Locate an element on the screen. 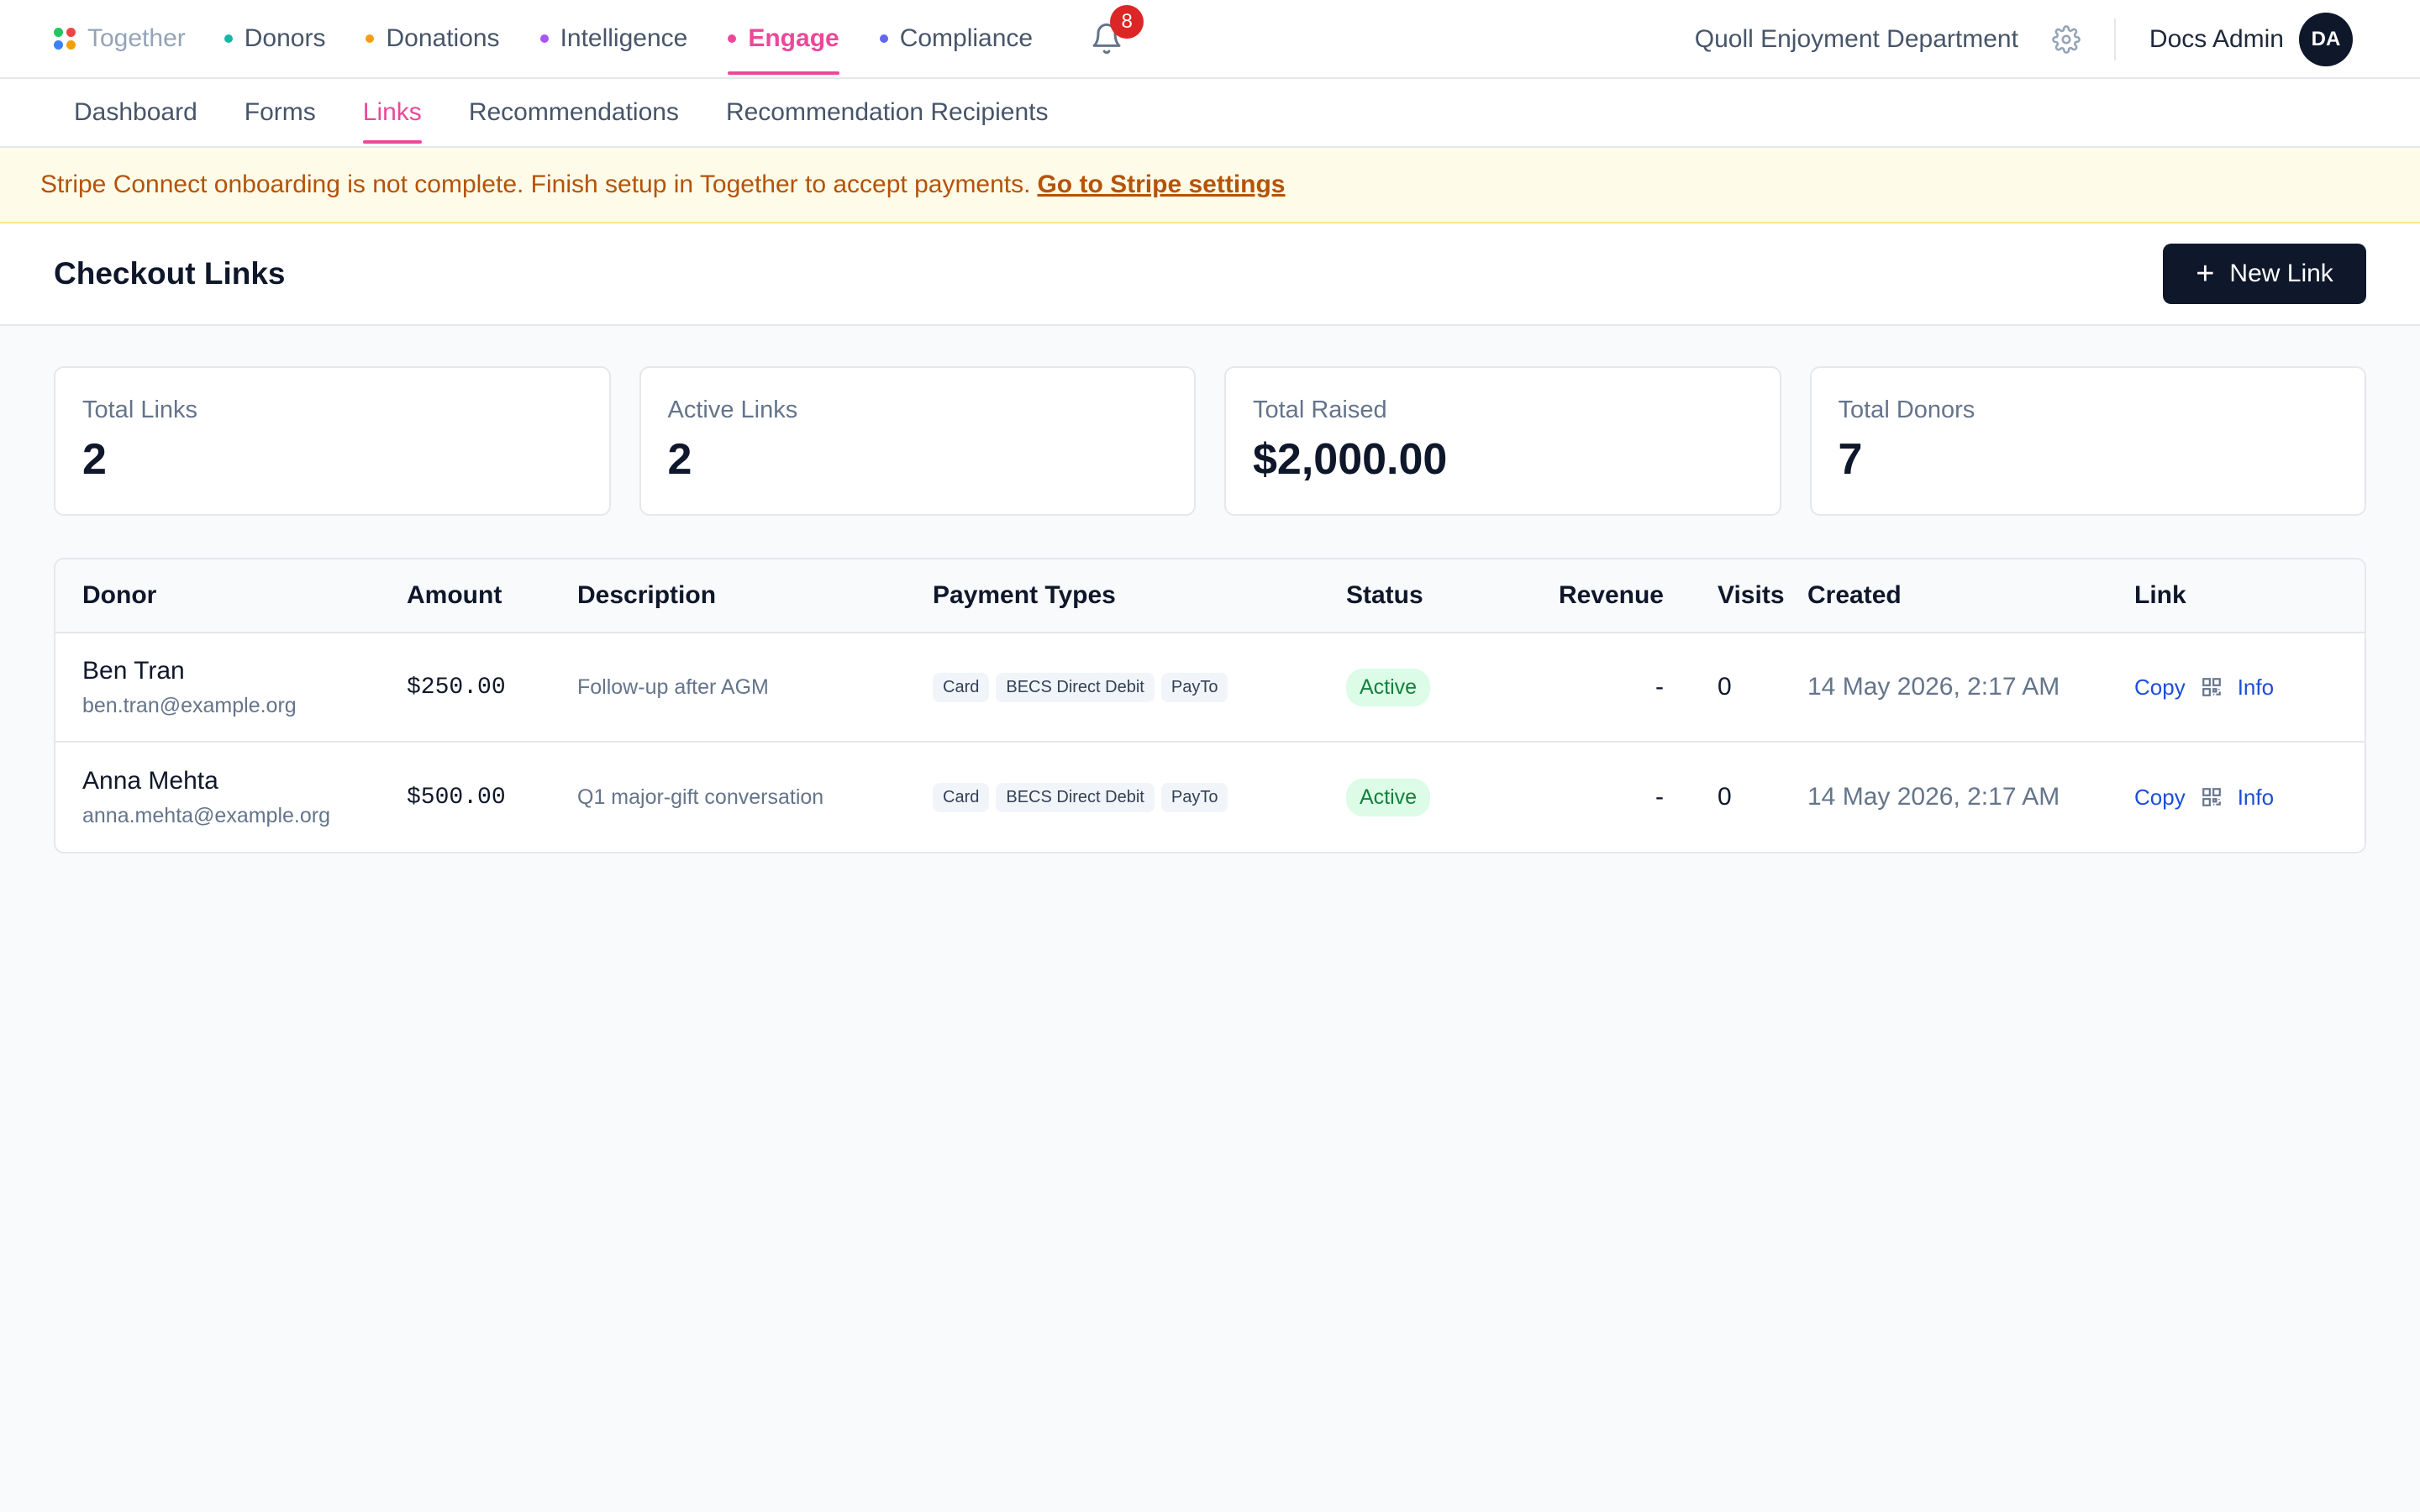 This screenshot has height=1512, width=2420. avatar: DA is located at coordinates (2326, 39).